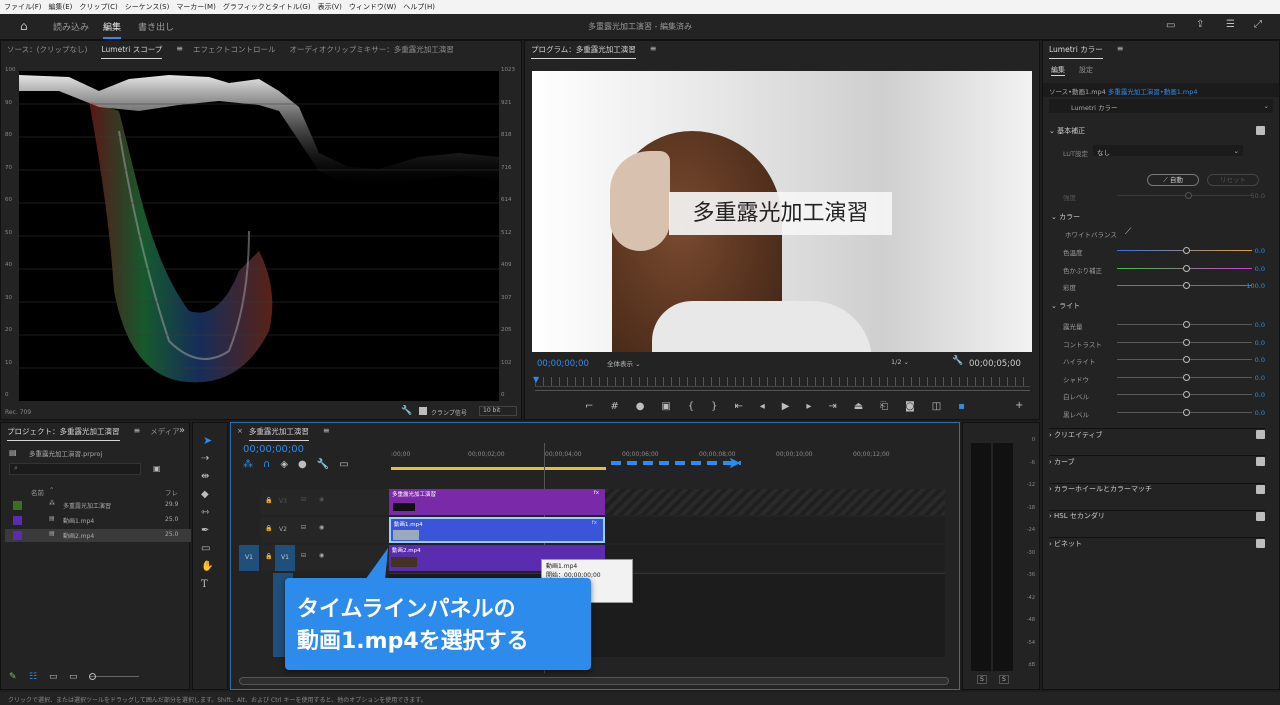 The image size is (1280, 705). Describe the element at coordinates (204, 585) in the screenshot. I see `type-tool-icon: T` at that location.